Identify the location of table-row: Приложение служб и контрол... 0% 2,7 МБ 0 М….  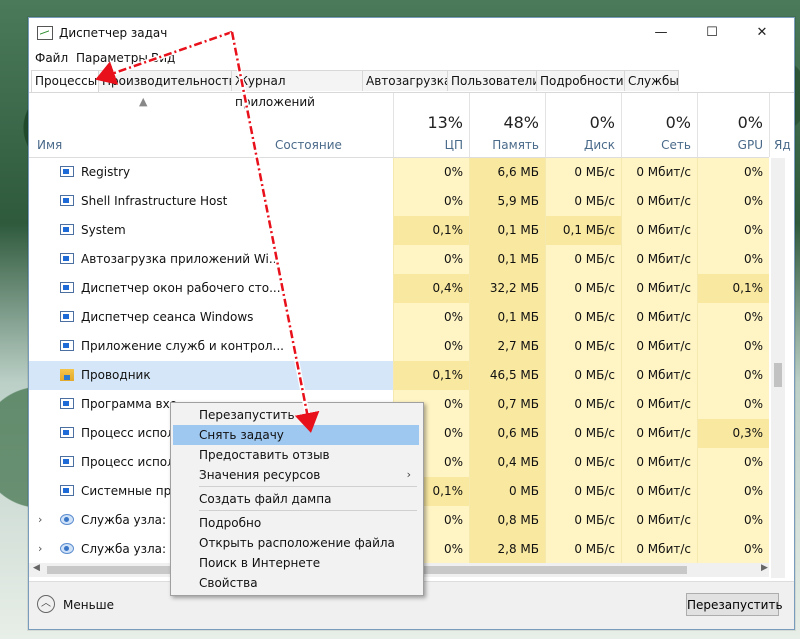
(399, 346).